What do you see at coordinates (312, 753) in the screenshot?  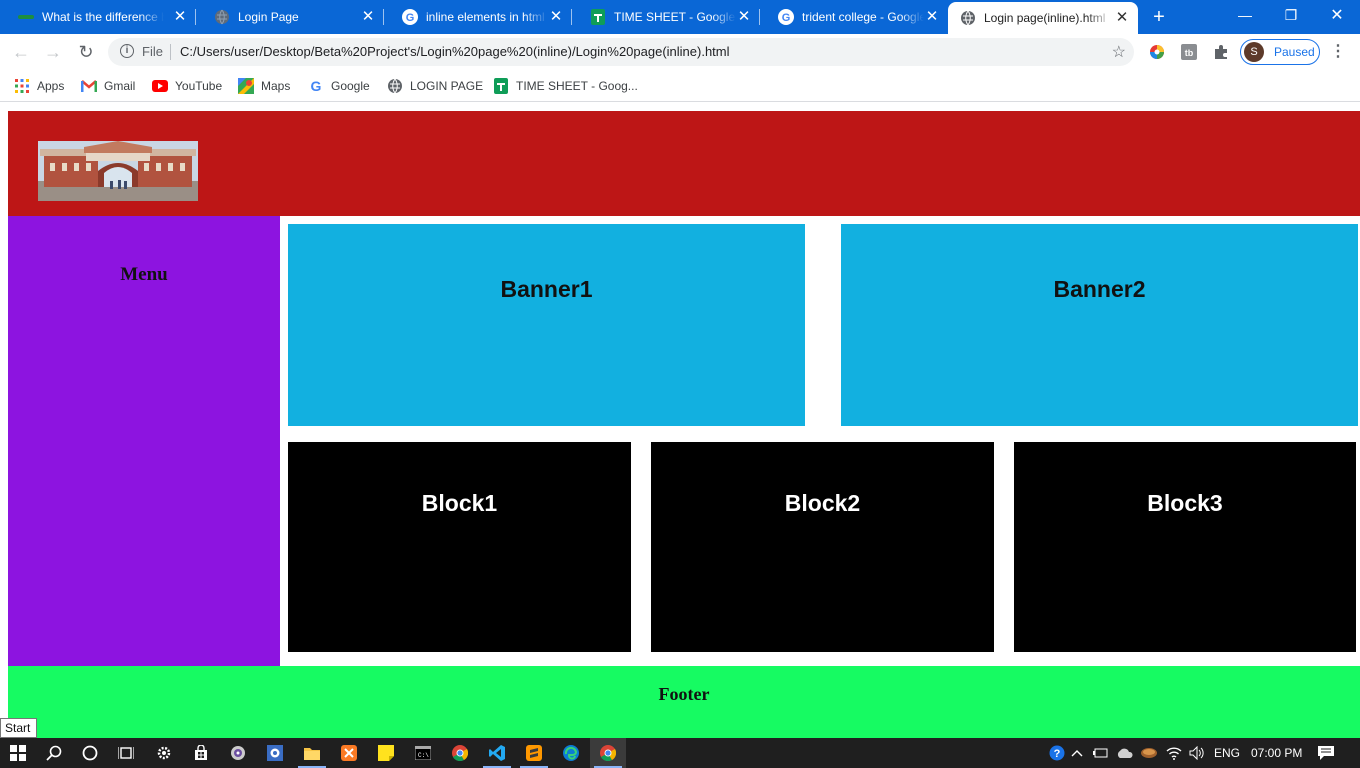 I see `file-explorer-icon` at bounding box center [312, 753].